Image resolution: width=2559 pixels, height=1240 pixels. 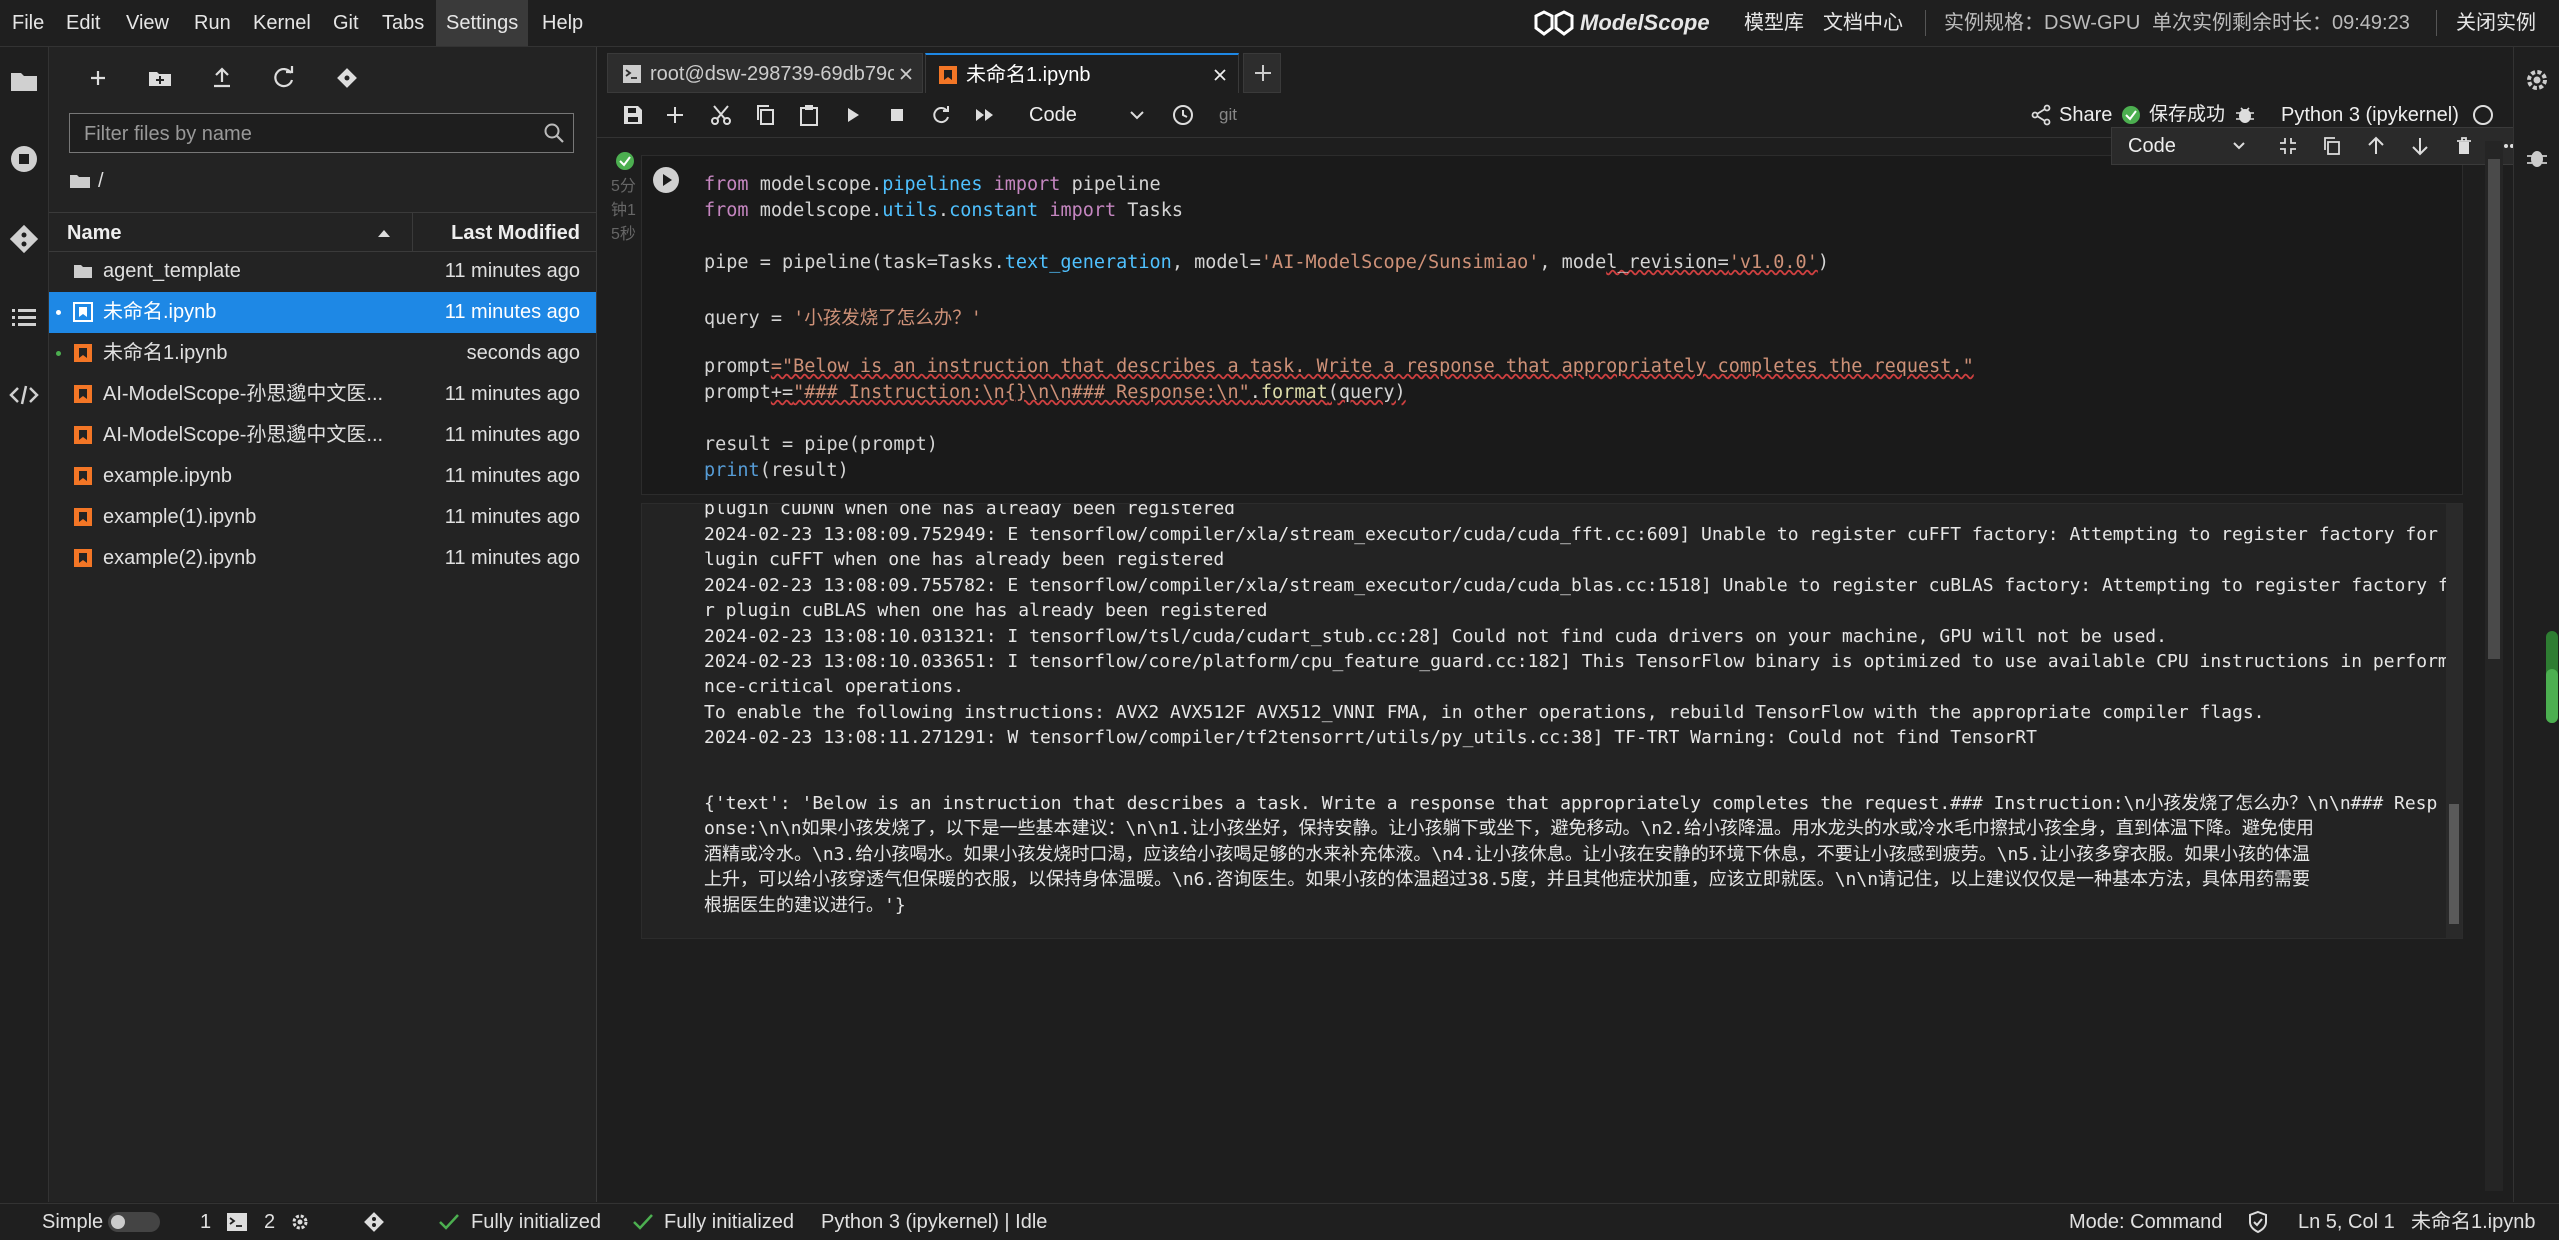 I want to click on exec-time-line: 5秒, so click(x=623, y=234).